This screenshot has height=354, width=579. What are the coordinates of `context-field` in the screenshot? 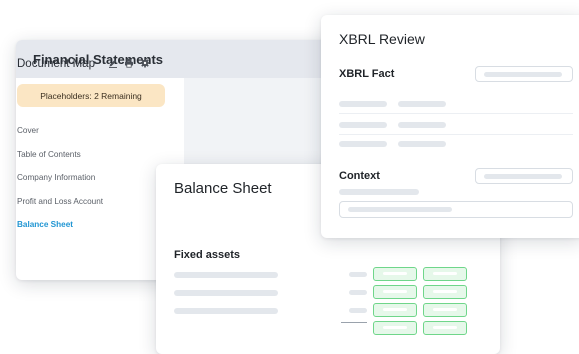 It's located at (524, 176).